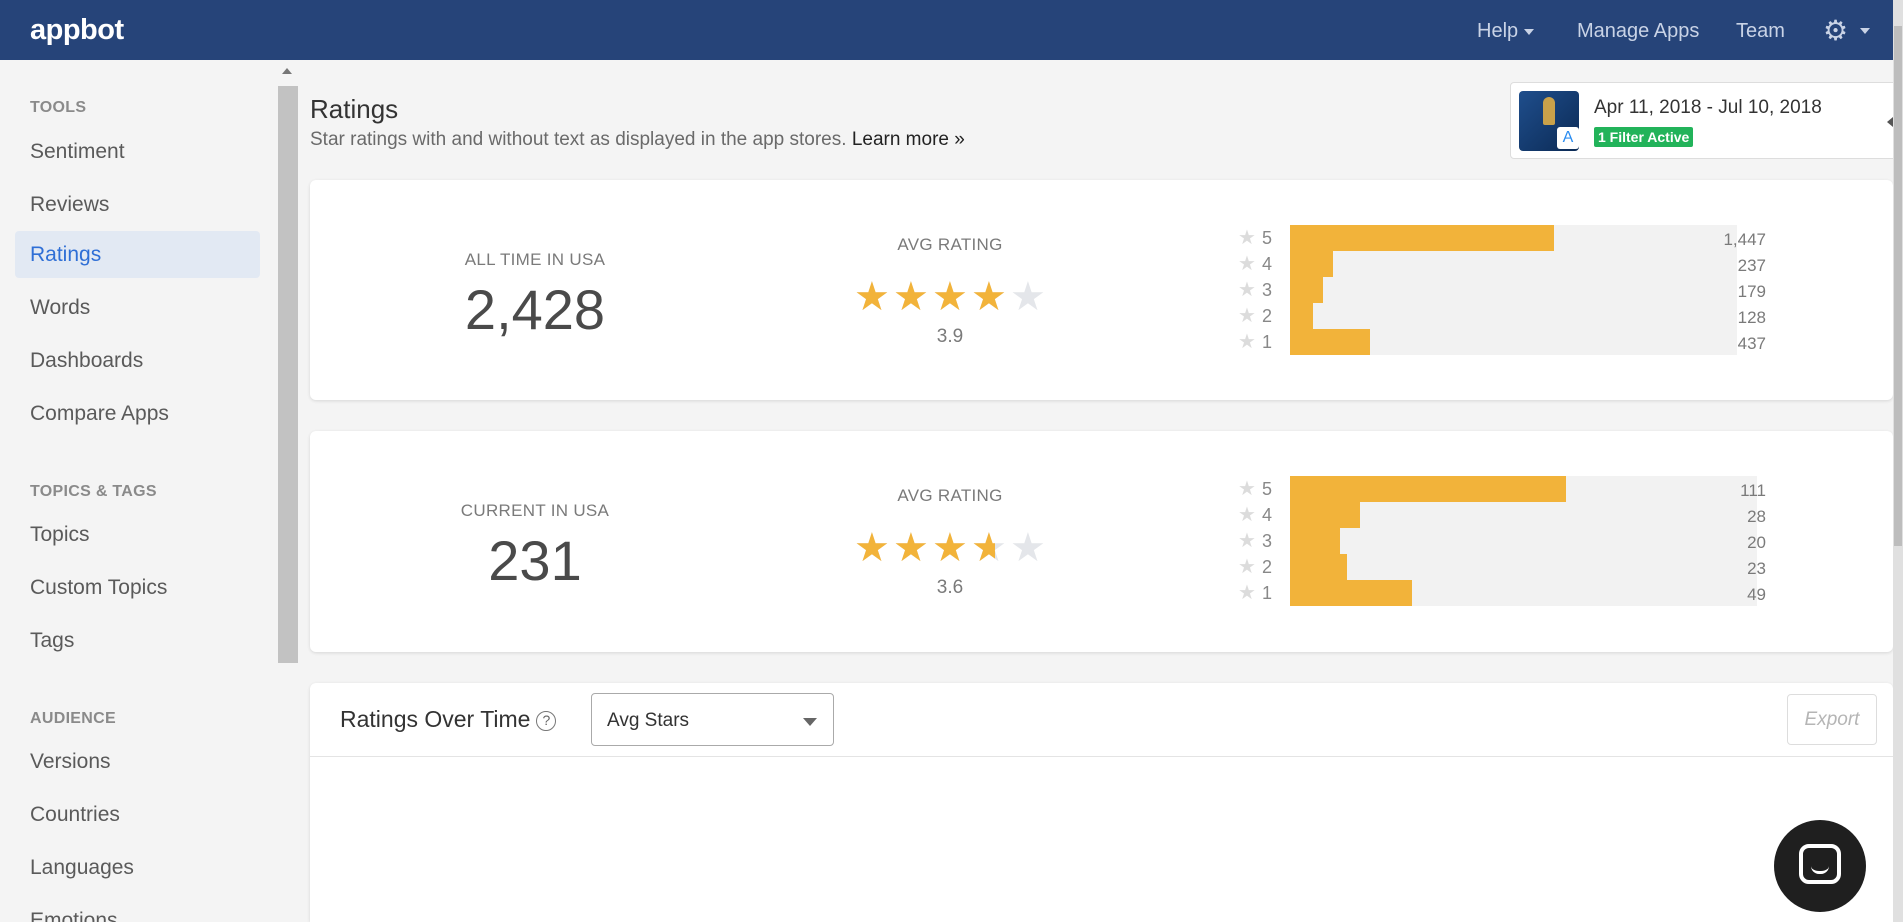  I want to click on sidebar-item-compare-apps: Compare Apps, so click(137, 413).